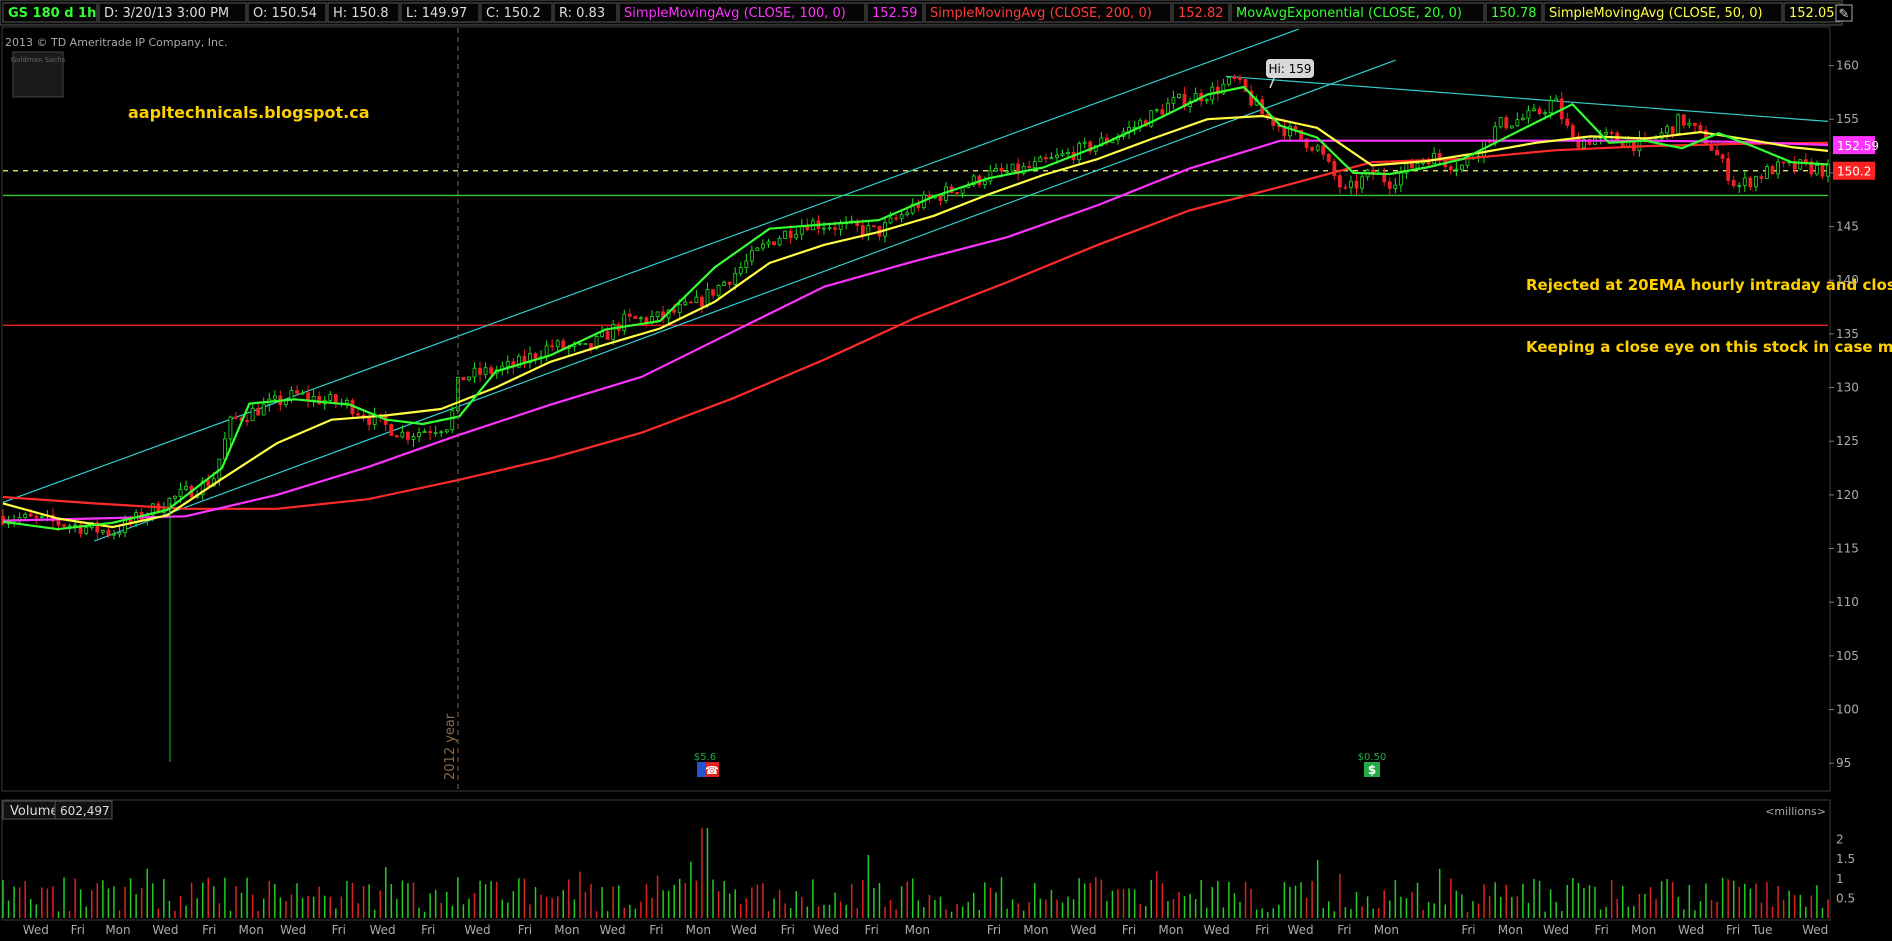 The width and height of the screenshot is (1892, 941). What do you see at coordinates (1847, 656) in the screenshot?
I see `price-tick-label: 105` at bounding box center [1847, 656].